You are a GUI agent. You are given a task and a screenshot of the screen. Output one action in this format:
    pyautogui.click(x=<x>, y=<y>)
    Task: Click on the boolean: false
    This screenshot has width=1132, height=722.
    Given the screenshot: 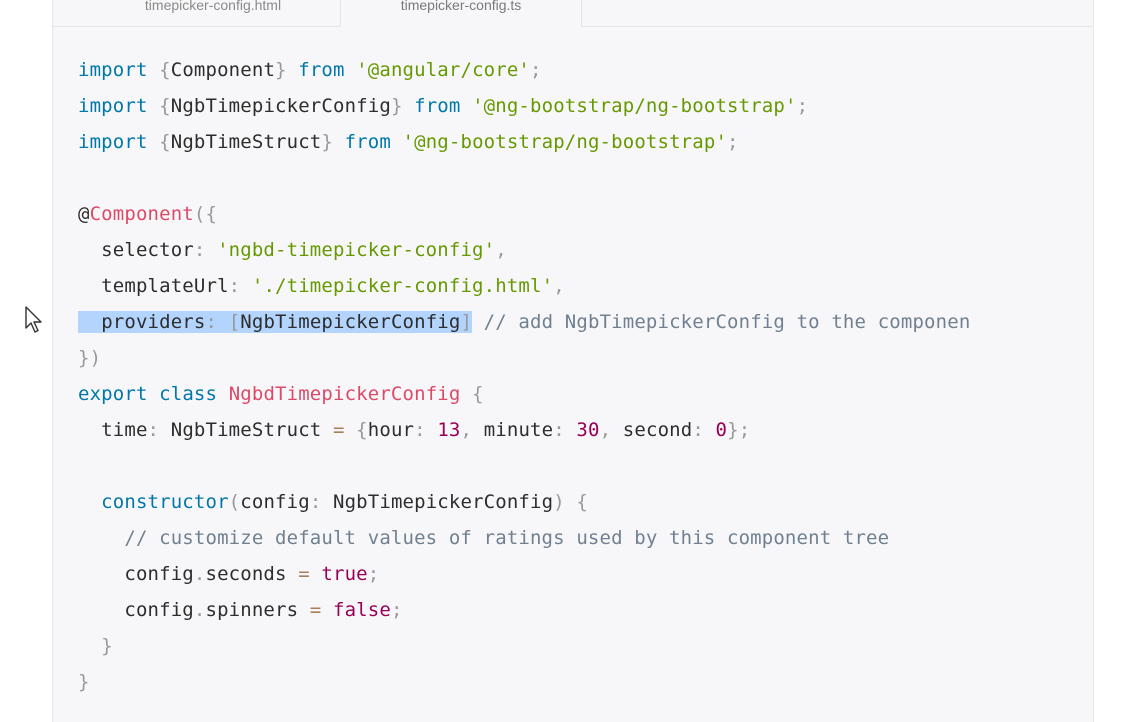 What is the action you would take?
    pyautogui.click(x=361, y=610)
    